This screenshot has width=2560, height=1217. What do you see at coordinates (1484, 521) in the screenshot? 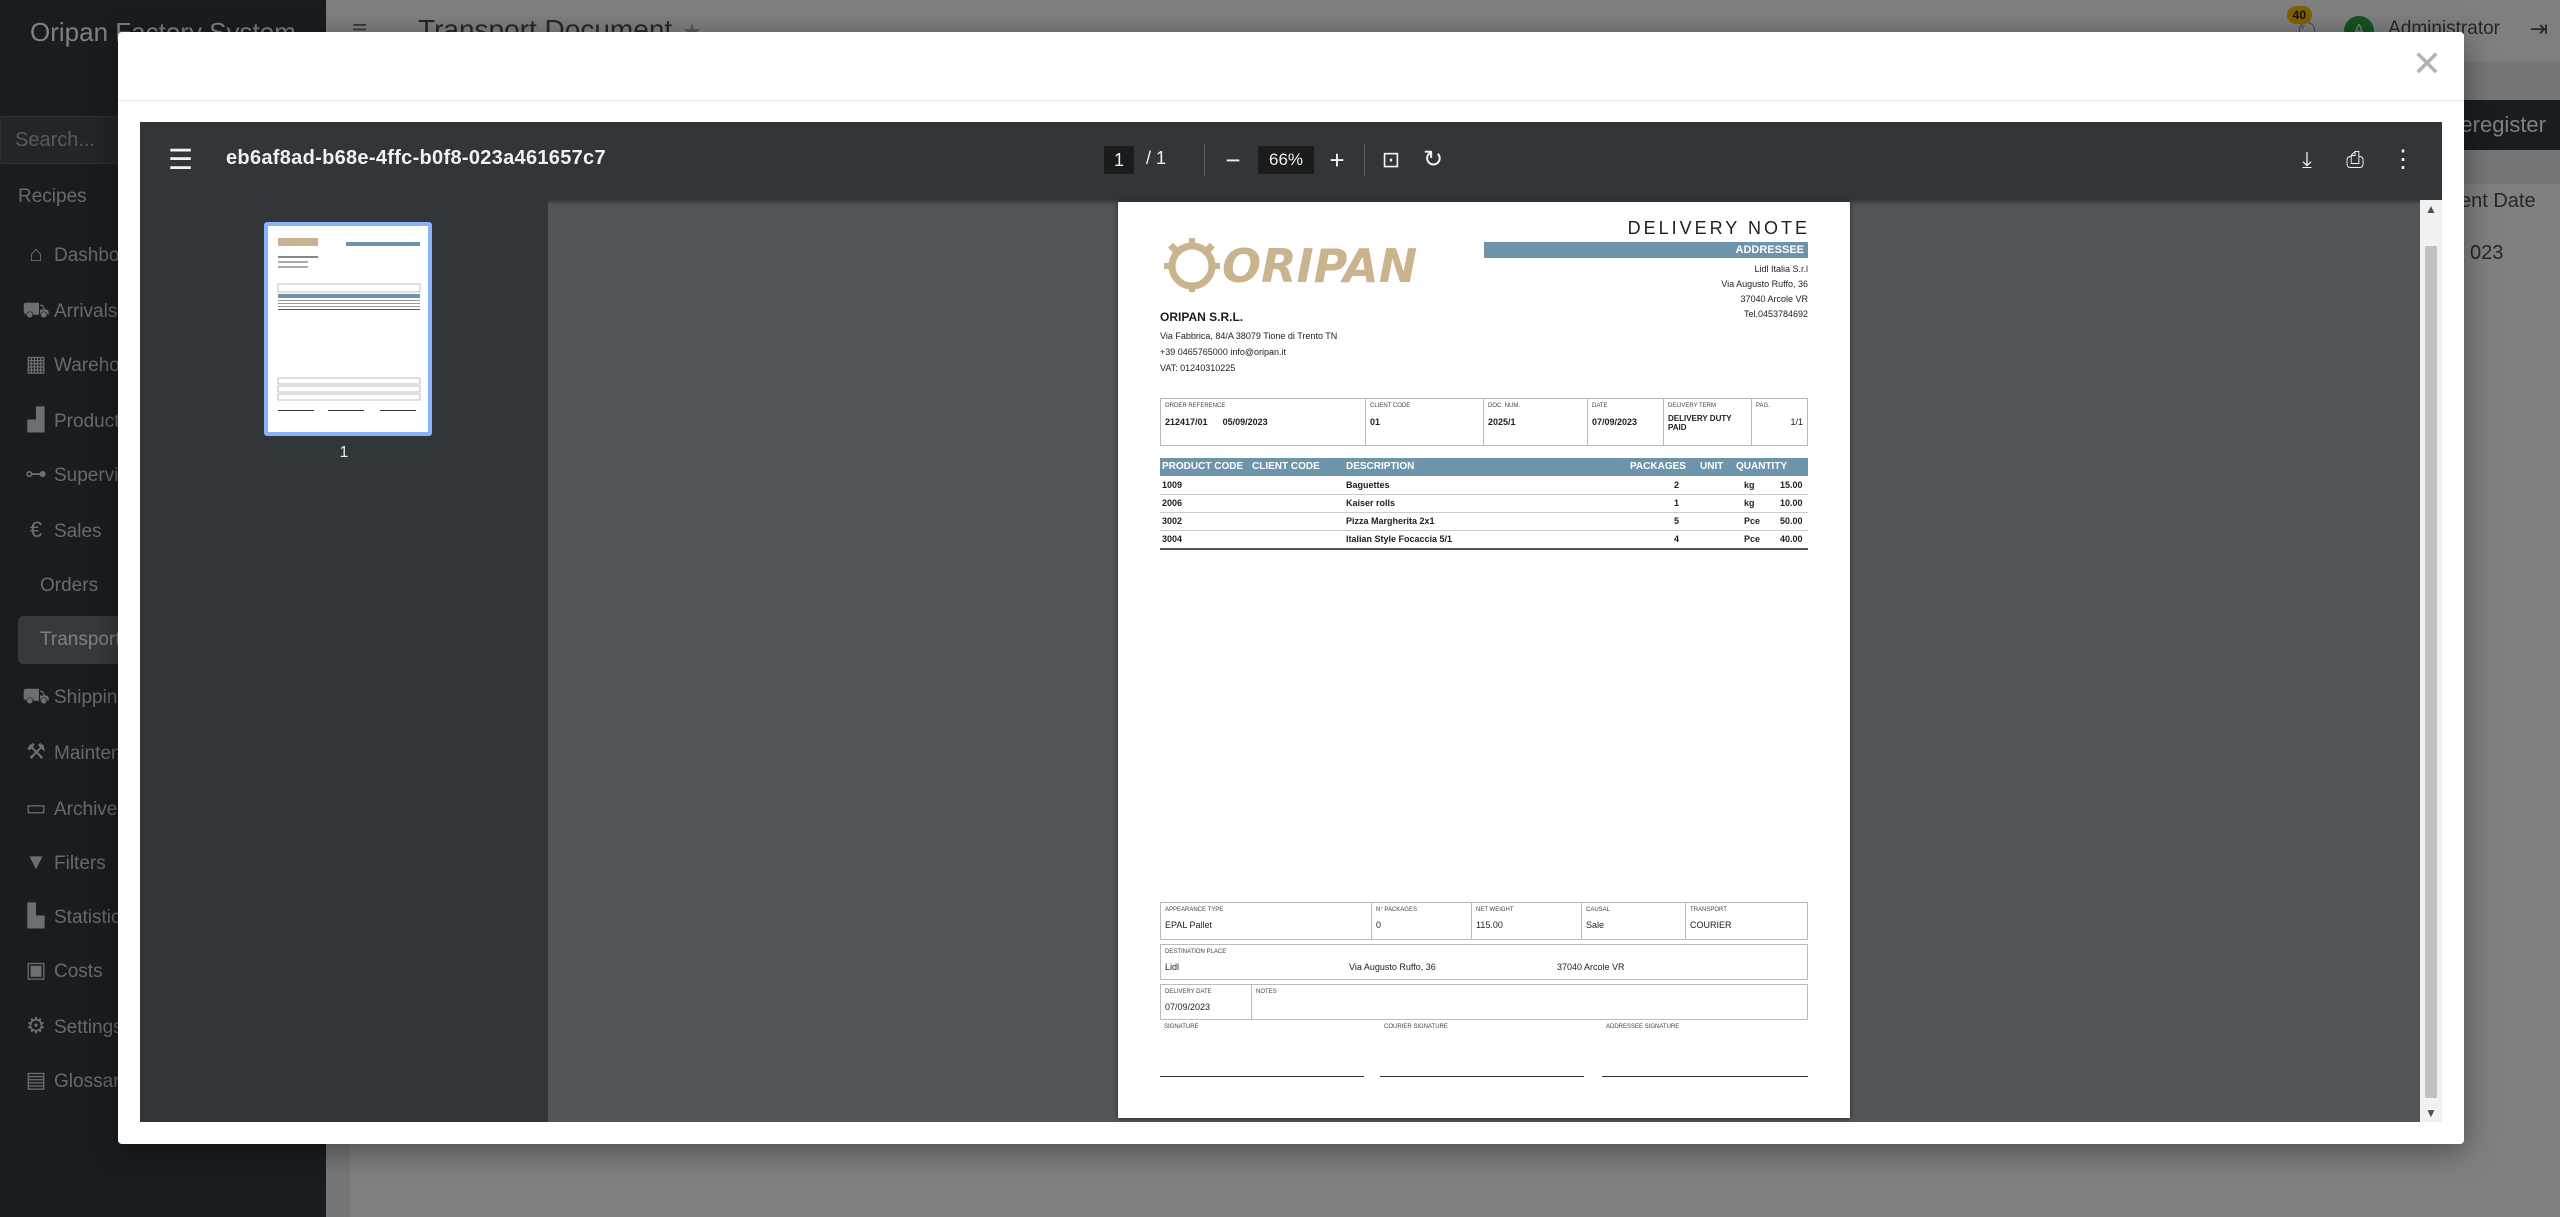
I see `item-row: 3002 Pizza Margherita 2x1 5 Pce 50.00` at bounding box center [1484, 521].